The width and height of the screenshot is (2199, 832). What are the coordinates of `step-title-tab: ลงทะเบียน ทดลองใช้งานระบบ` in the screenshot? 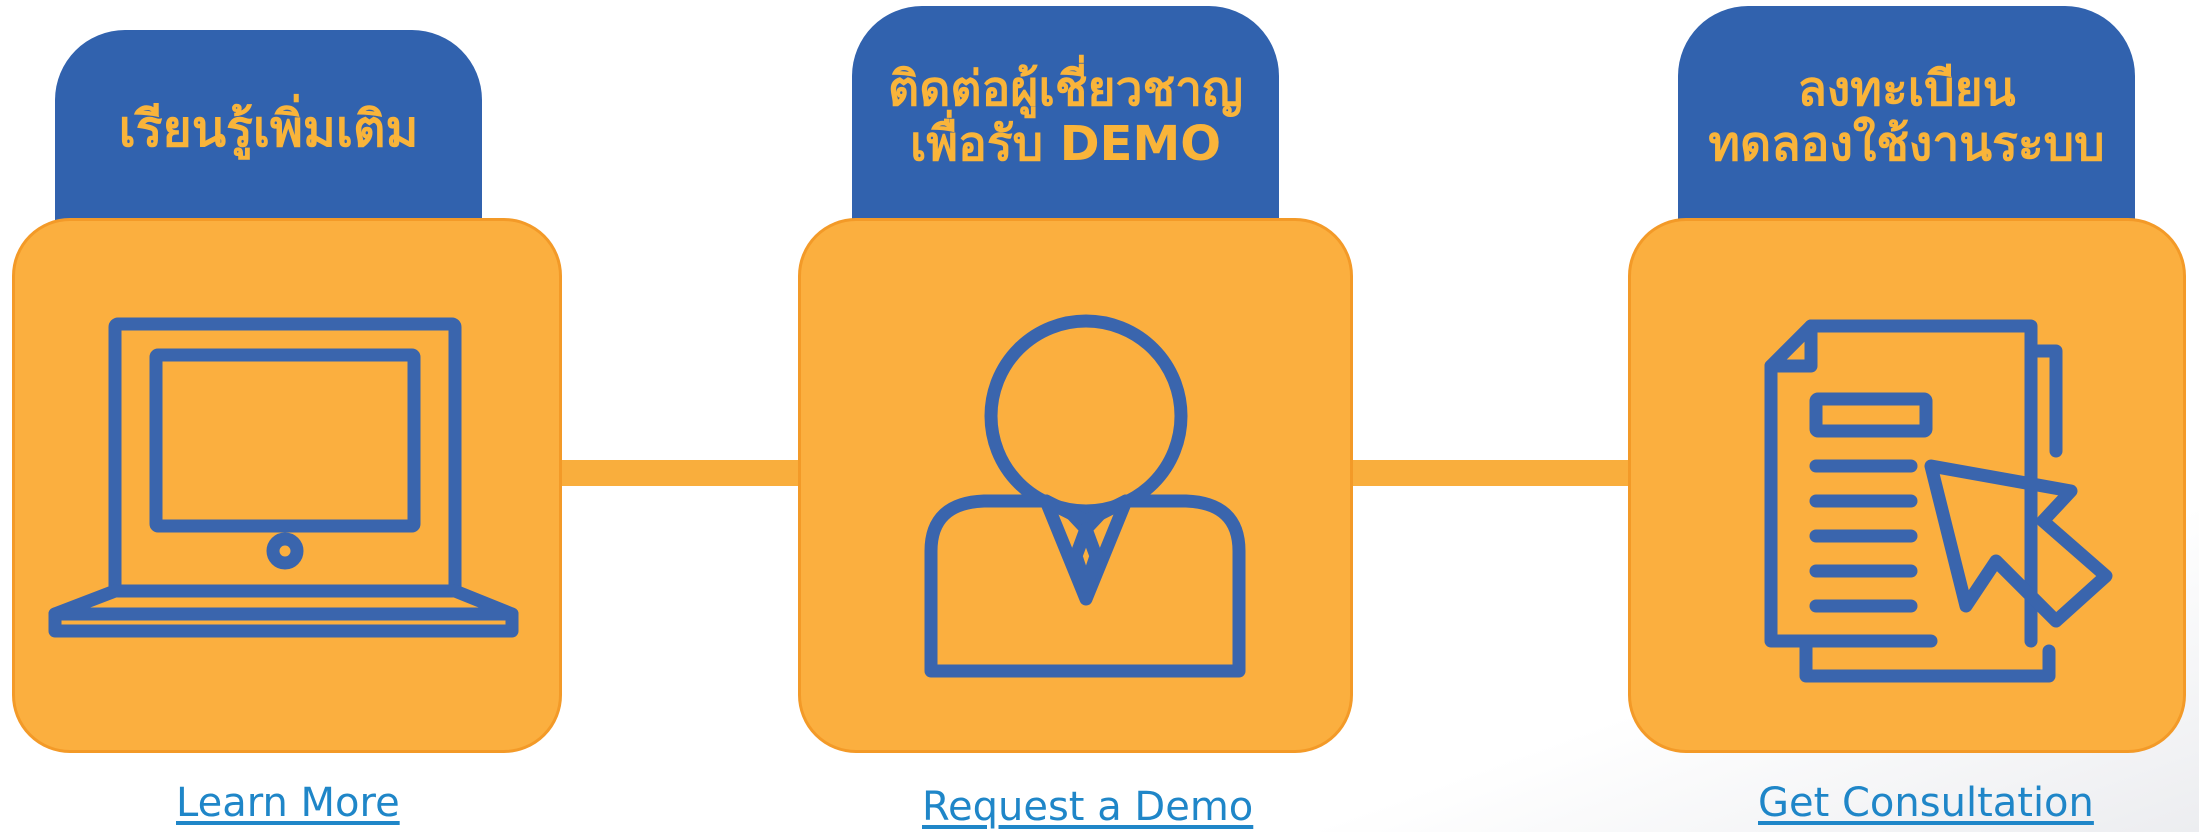 It's located at (1906, 117).